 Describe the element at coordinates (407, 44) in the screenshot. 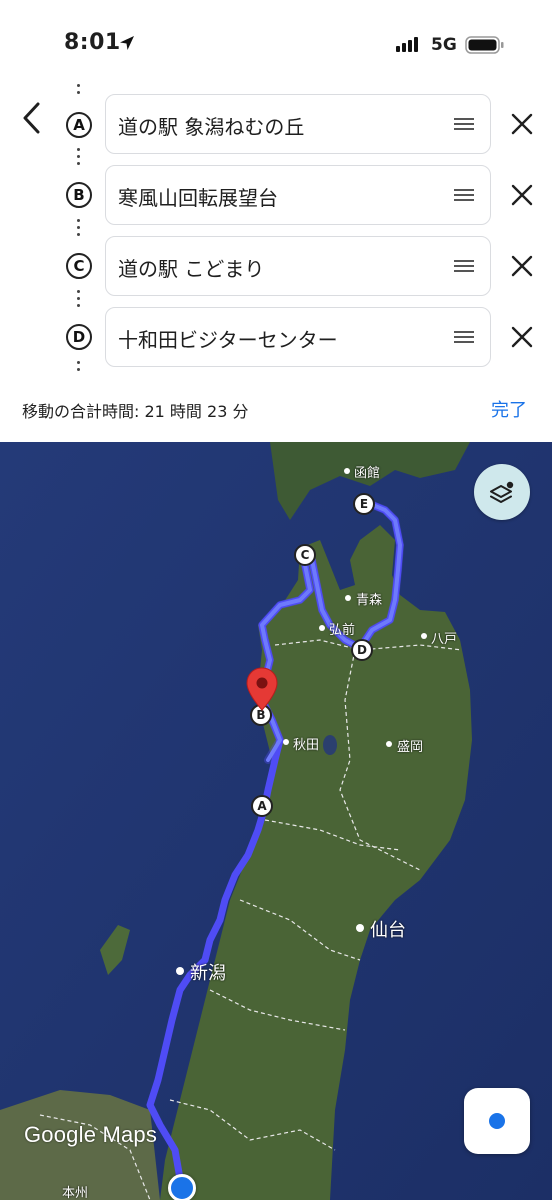

I see `signal-icon` at that location.